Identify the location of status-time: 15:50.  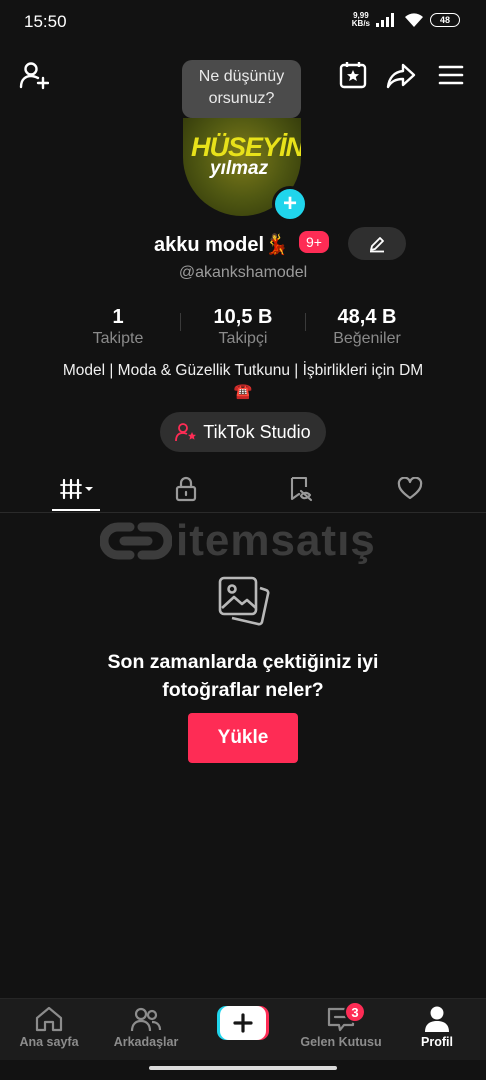
(45, 21).